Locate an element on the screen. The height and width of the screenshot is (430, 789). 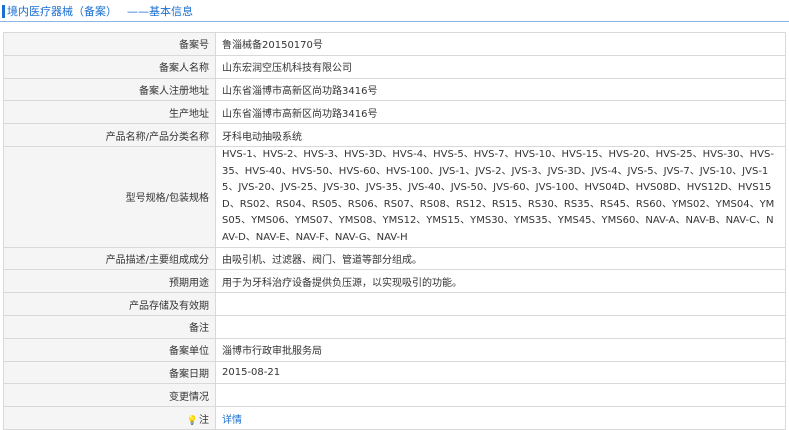
row-value: 详情 is located at coordinates (500, 418).